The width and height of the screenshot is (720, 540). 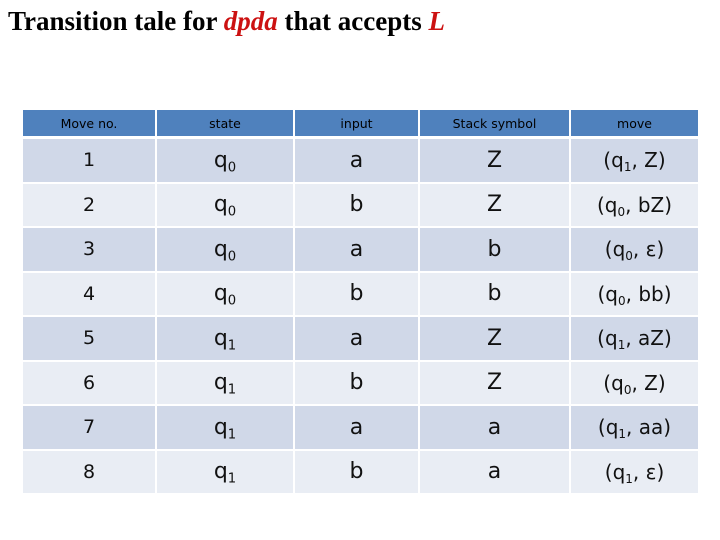 I want to click on cell-move-no: 7, so click(x=90, y=428).